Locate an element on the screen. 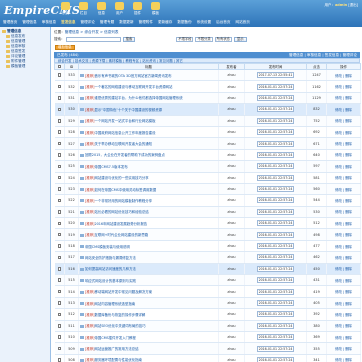  top-icon-0: 系统 is located at coordinates (65, 9).